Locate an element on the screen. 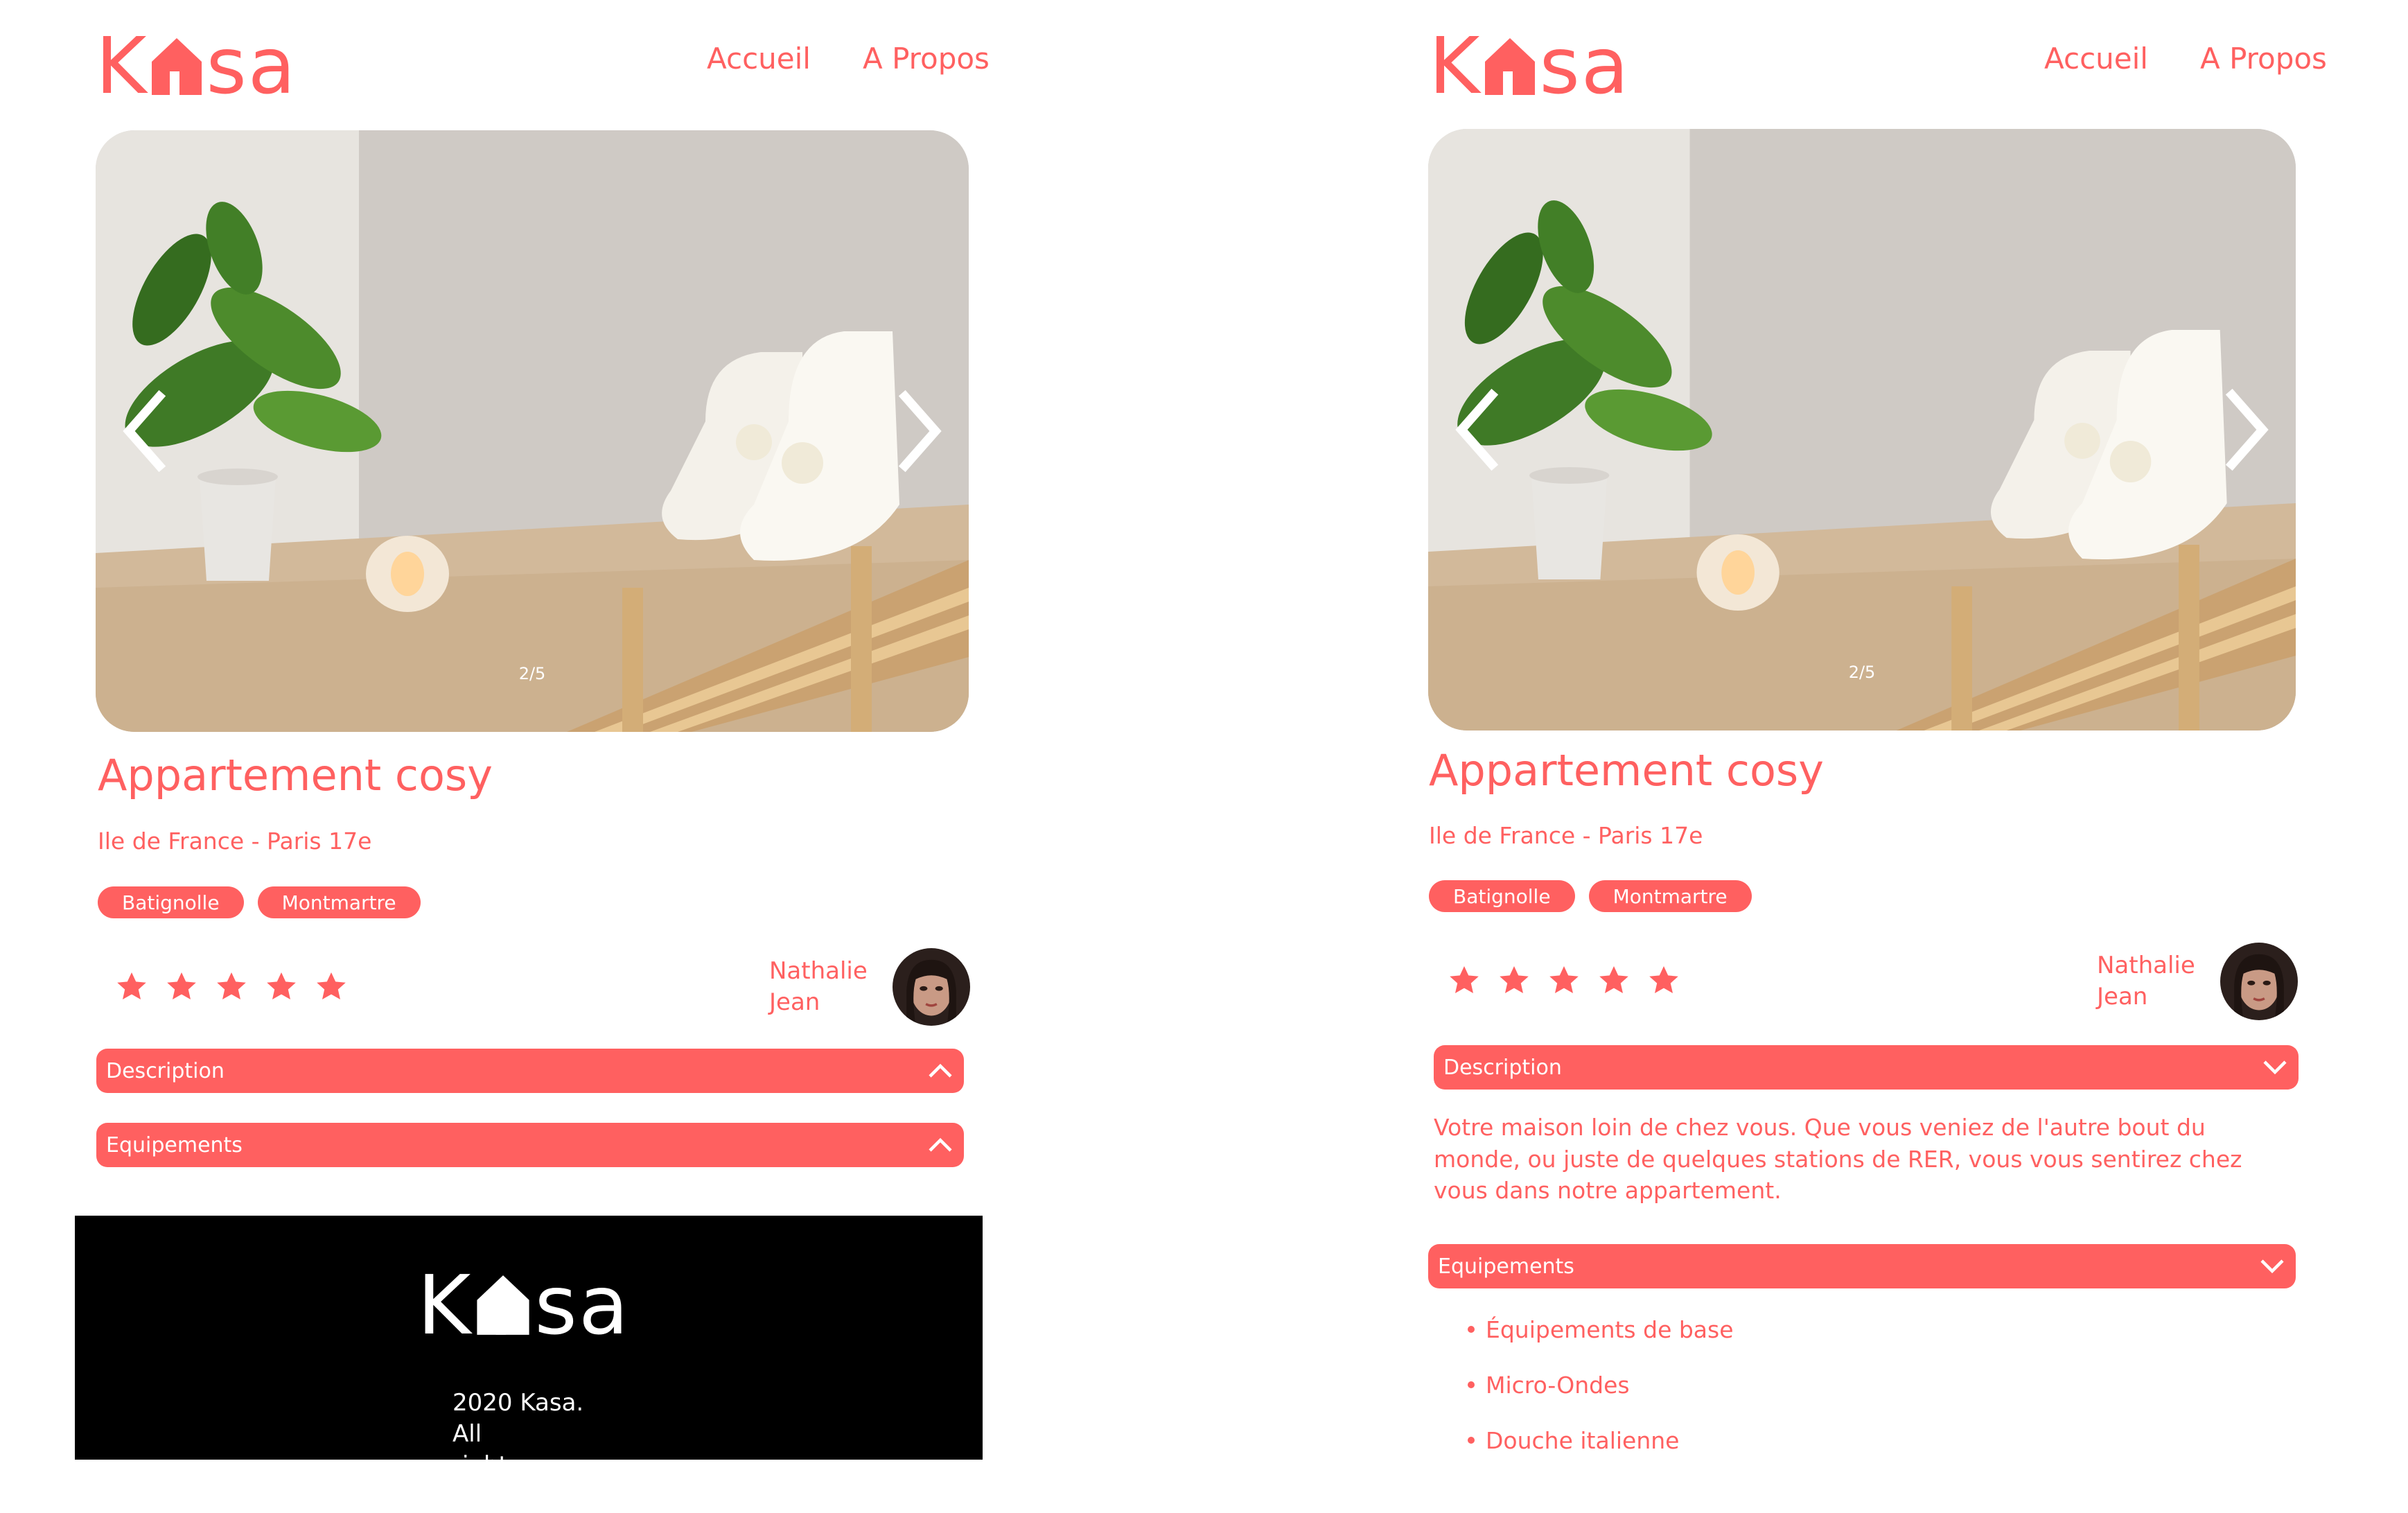  footer-copyright: 2020 Kasa. All rights reserved is located at coordinates (532, 1450).